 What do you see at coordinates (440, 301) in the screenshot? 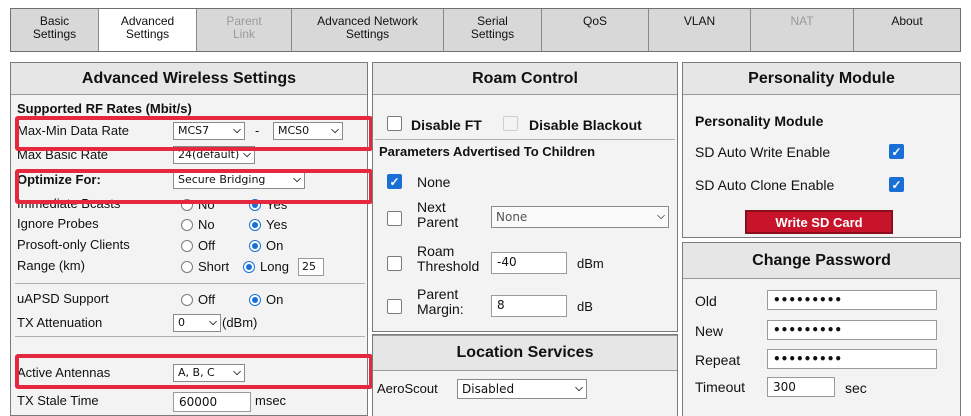
I see `parent-margin-label: Parent Margin:` at bounding box center [440, 301].